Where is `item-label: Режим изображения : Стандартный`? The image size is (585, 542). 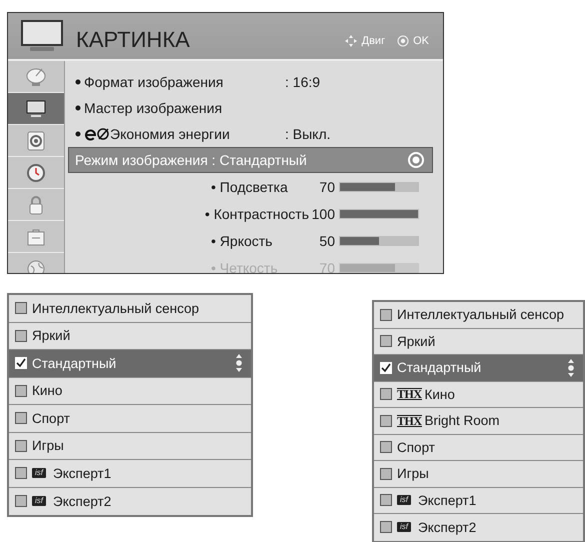
item-label: Режим изображения : Стандартный is located at coordinates (191, 160).